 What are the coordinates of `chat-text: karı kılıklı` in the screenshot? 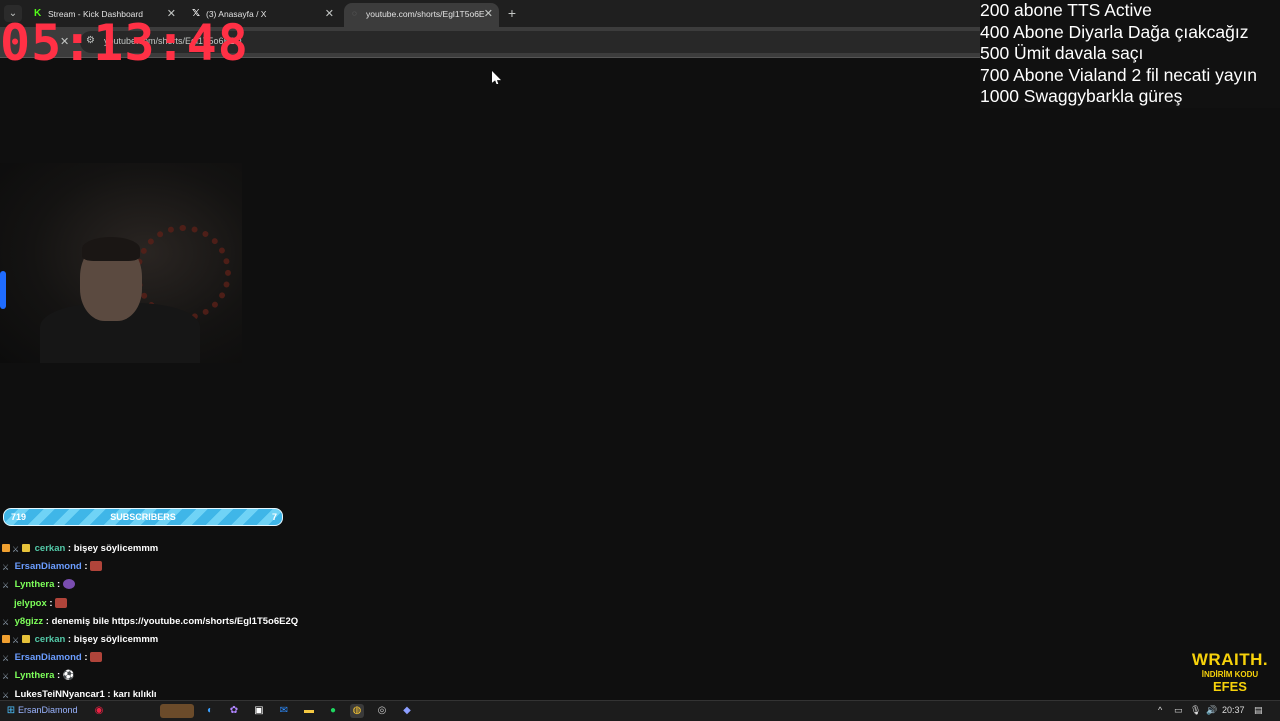 It's located at (135, 694).